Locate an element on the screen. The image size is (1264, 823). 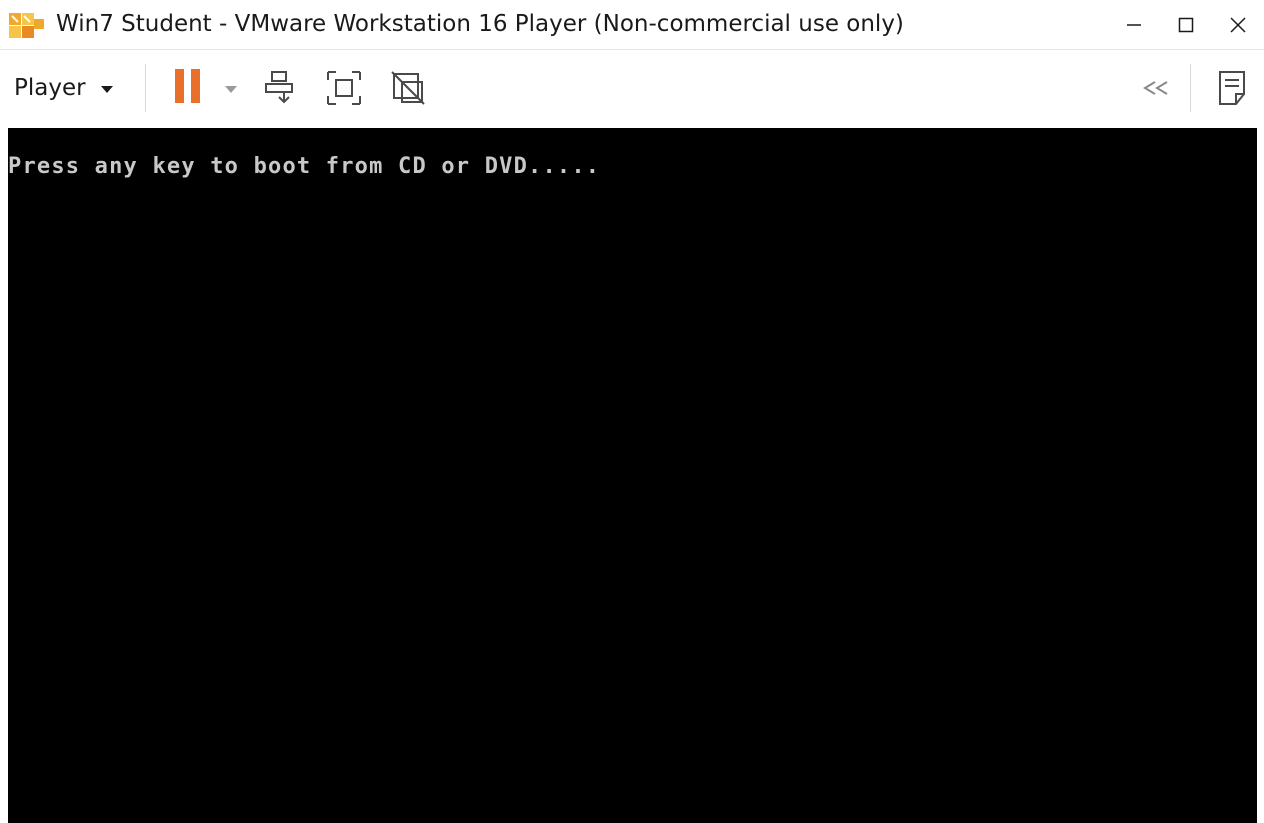
unity-button is located at coordinates (408, 90).